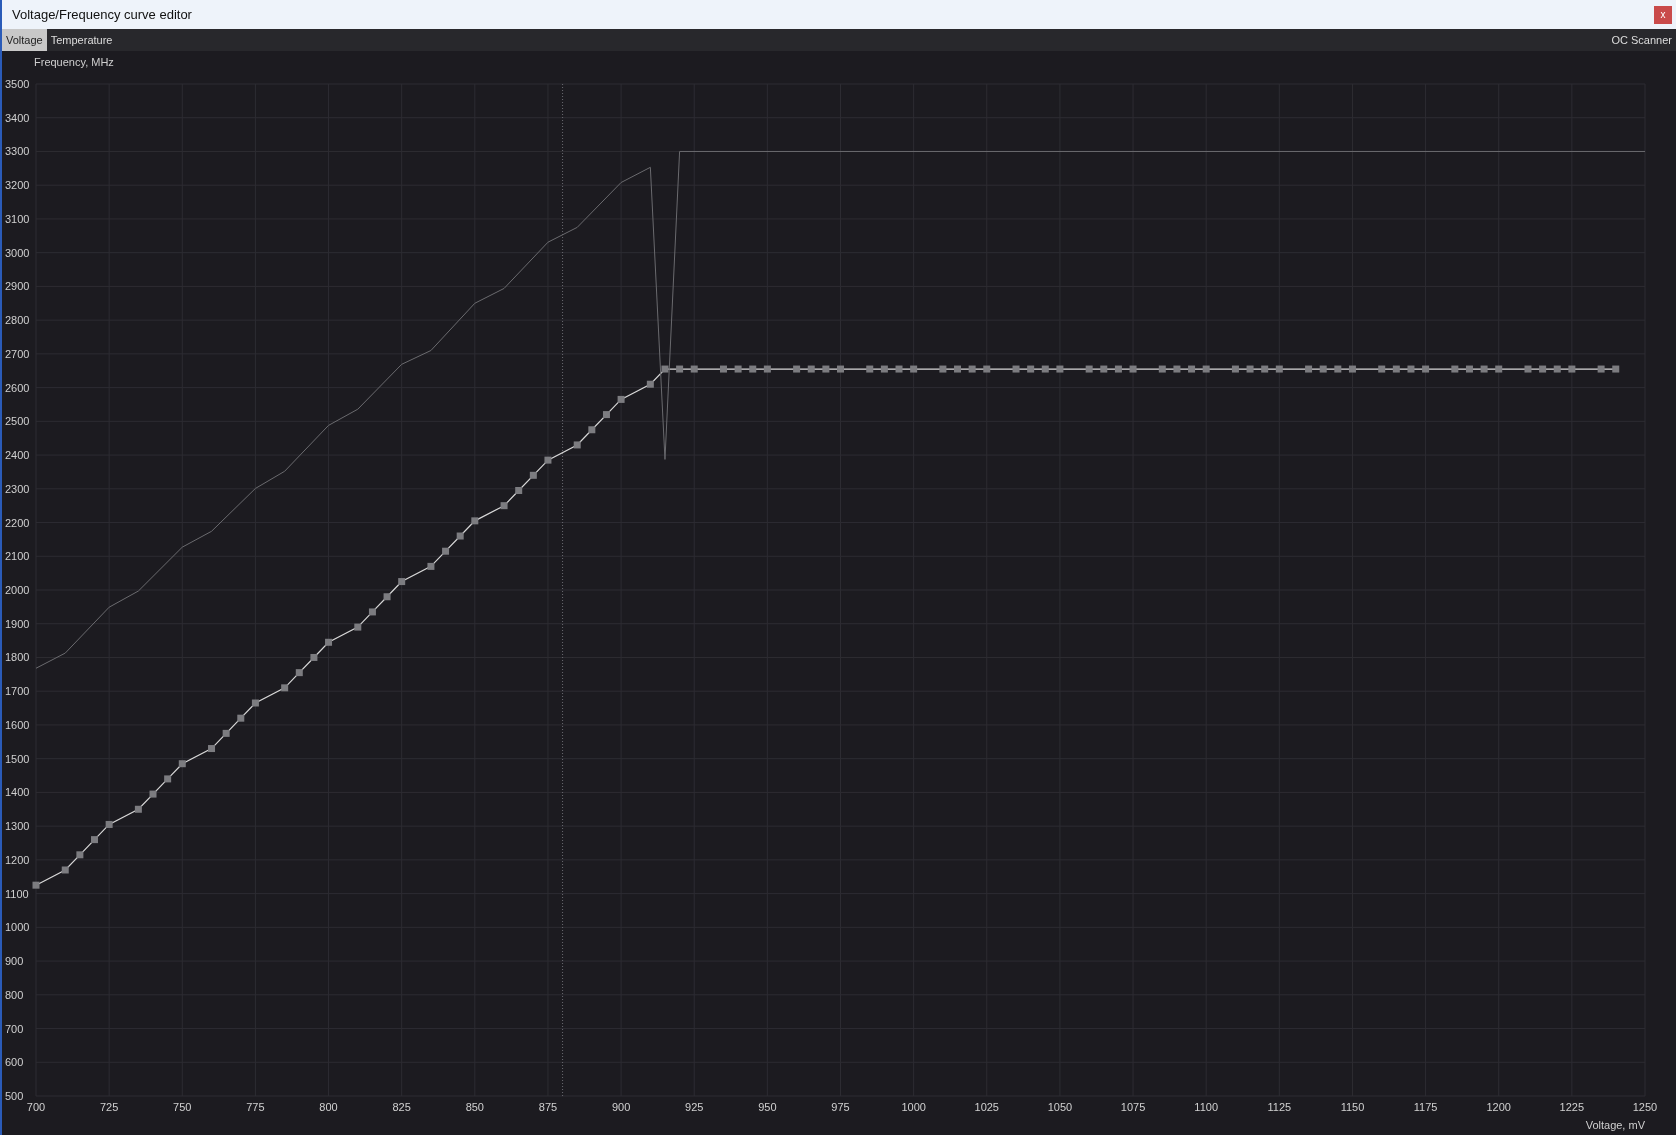  Describe the element at coordinates (1663, 14) in the screenshot. I see `close-button: x` at that location.